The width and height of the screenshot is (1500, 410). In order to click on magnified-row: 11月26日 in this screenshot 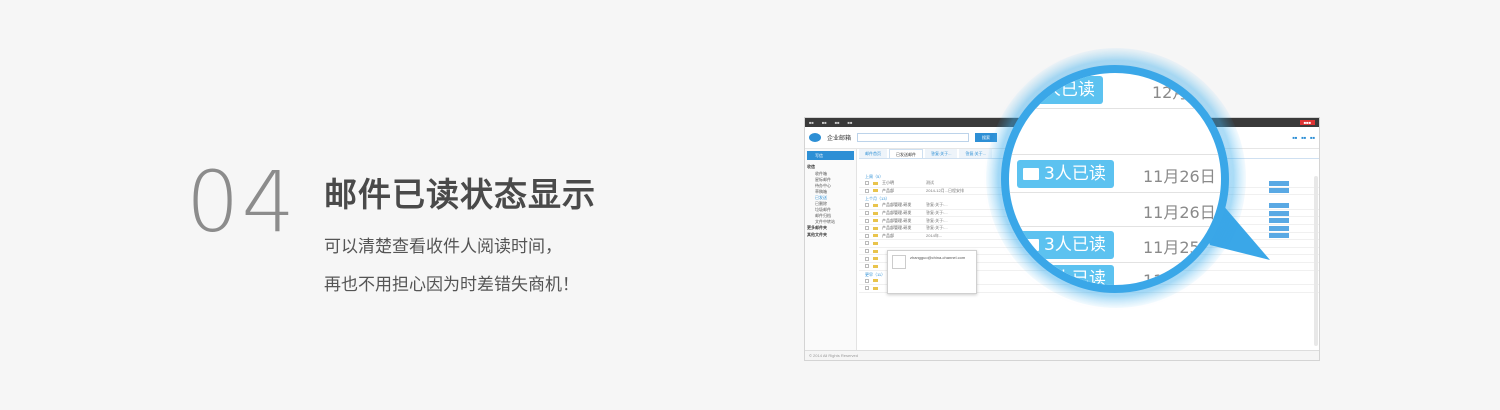, I will do `click(1115, 210)`.